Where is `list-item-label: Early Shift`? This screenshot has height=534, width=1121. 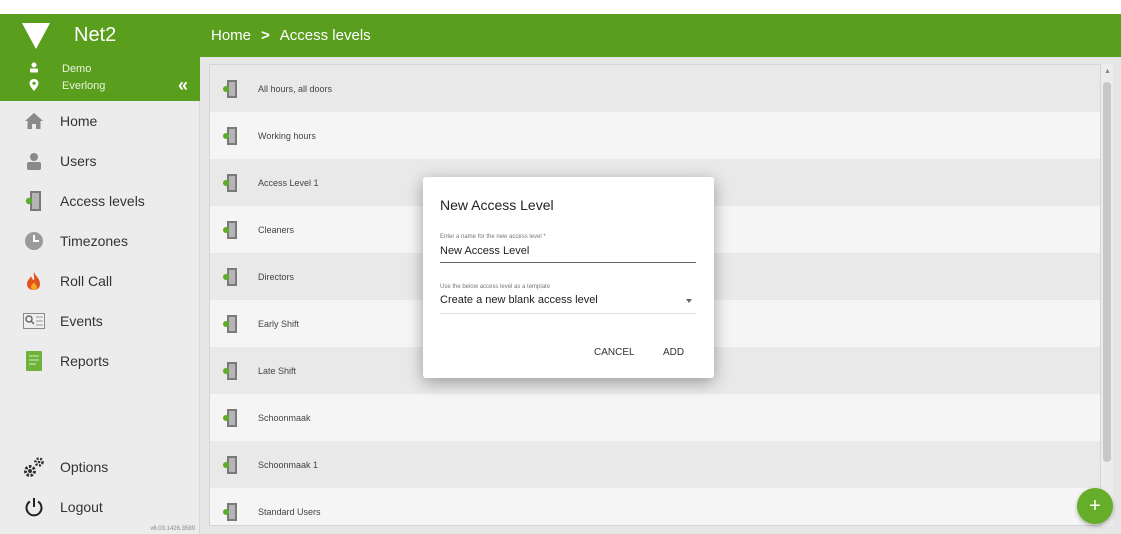
list-item-label: Early Shift is located at coordinates (279, 323).